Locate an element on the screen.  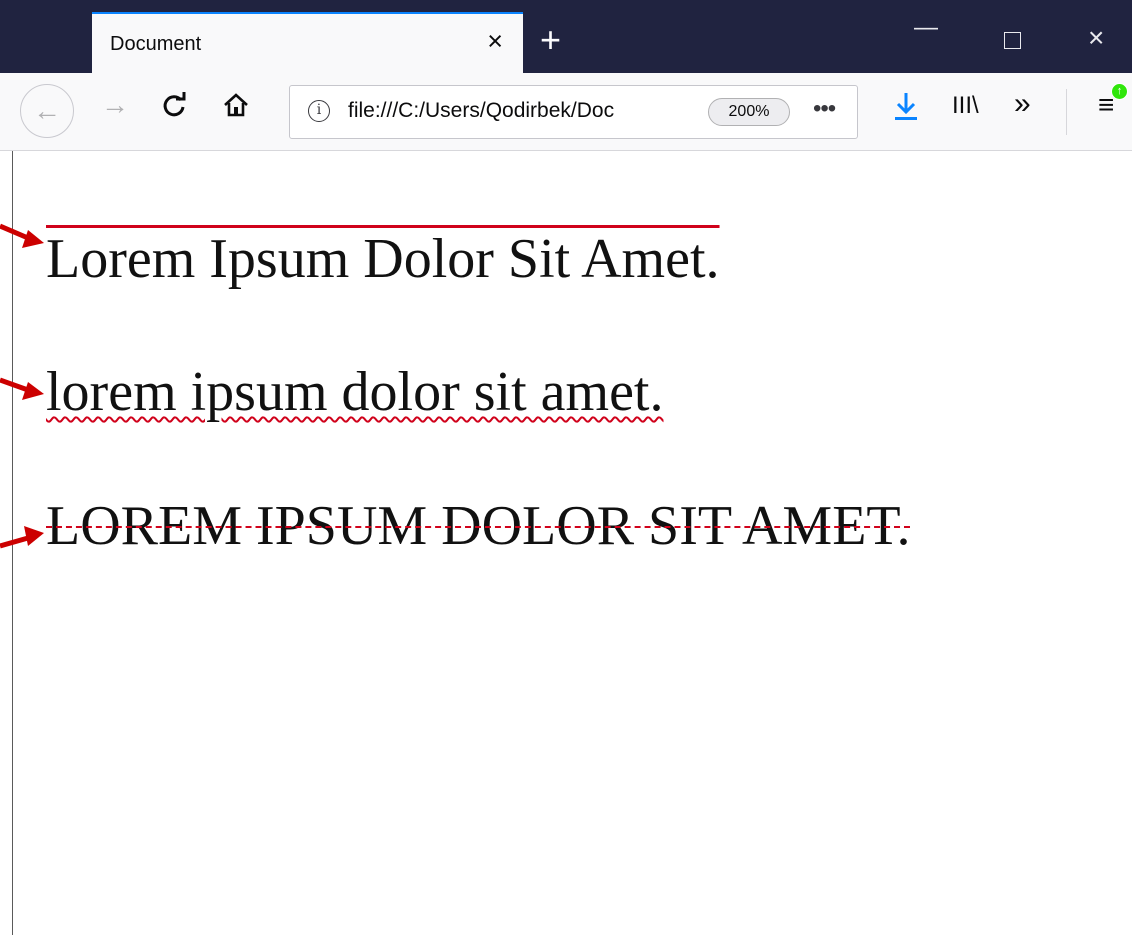
forward-arrow-icon: → is located at coordinates (115, 105).